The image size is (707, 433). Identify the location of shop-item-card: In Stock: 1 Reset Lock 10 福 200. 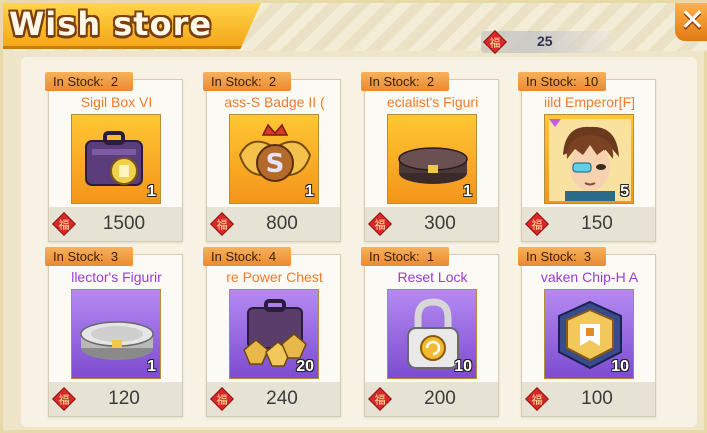
(430, 332).